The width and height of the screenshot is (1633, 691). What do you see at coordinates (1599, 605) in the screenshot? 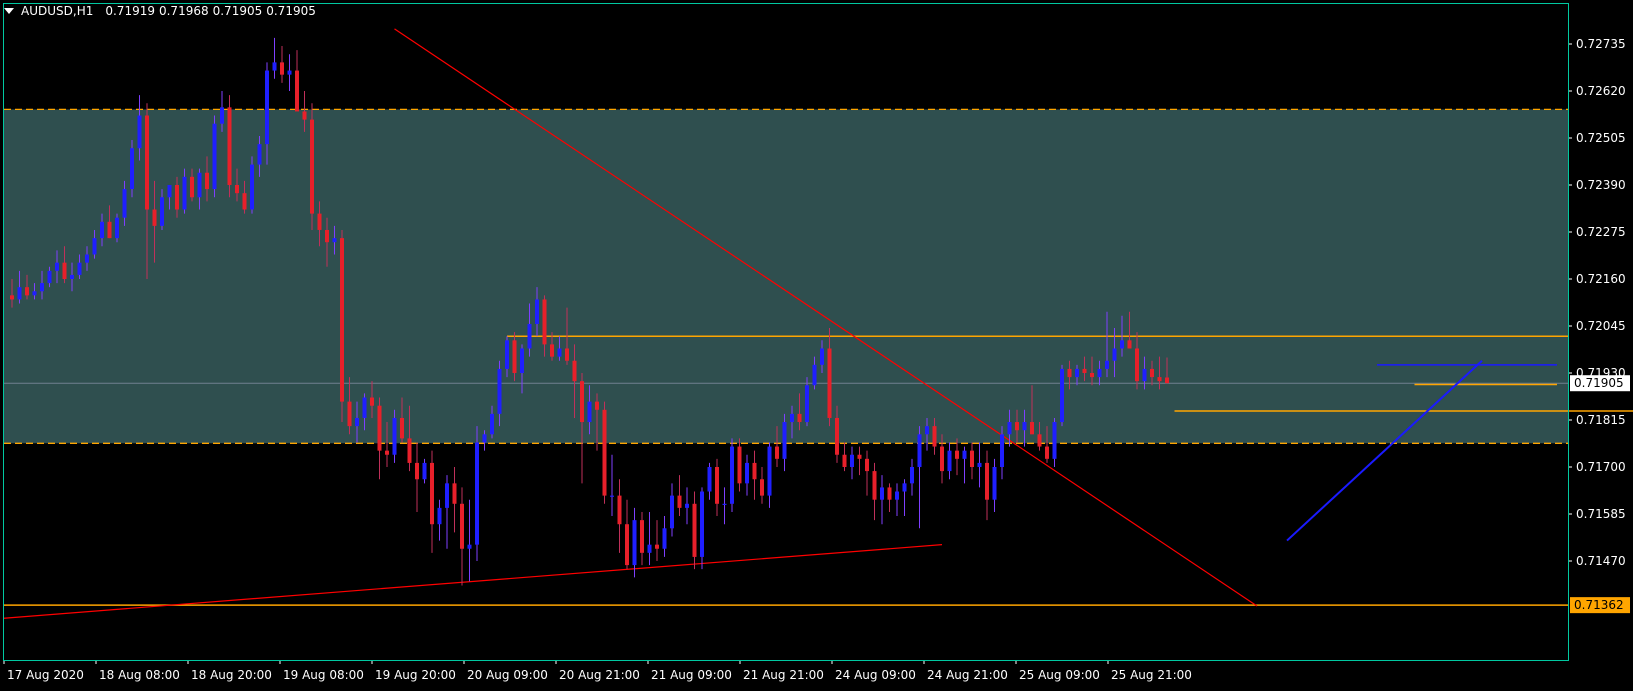
I see `level-price-label: 0.71362` at bounding box center [1599, 605].